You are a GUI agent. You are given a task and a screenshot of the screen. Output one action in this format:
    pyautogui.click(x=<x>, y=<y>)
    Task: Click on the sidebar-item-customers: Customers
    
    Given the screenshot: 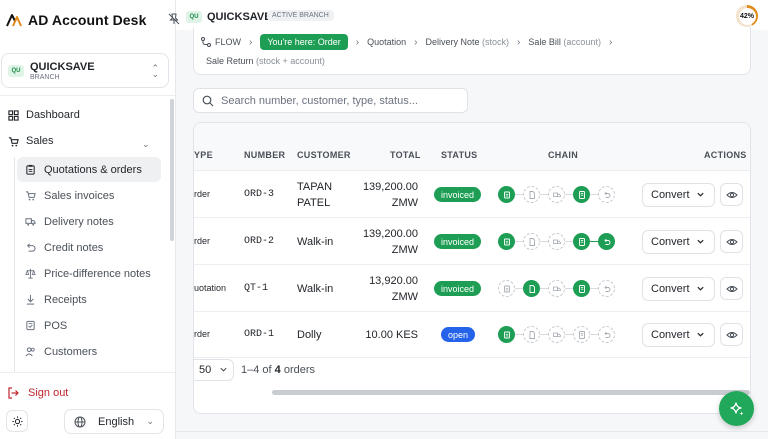 What is the action you would take?
    pyautogui.click(x=89, y=351)
    